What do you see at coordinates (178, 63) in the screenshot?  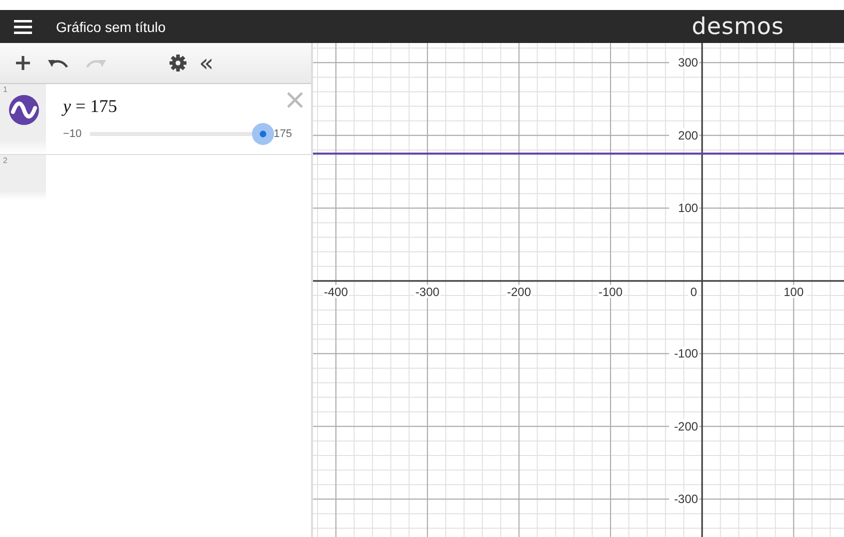 I see `settings-icon` at bounding box center [178, 63].